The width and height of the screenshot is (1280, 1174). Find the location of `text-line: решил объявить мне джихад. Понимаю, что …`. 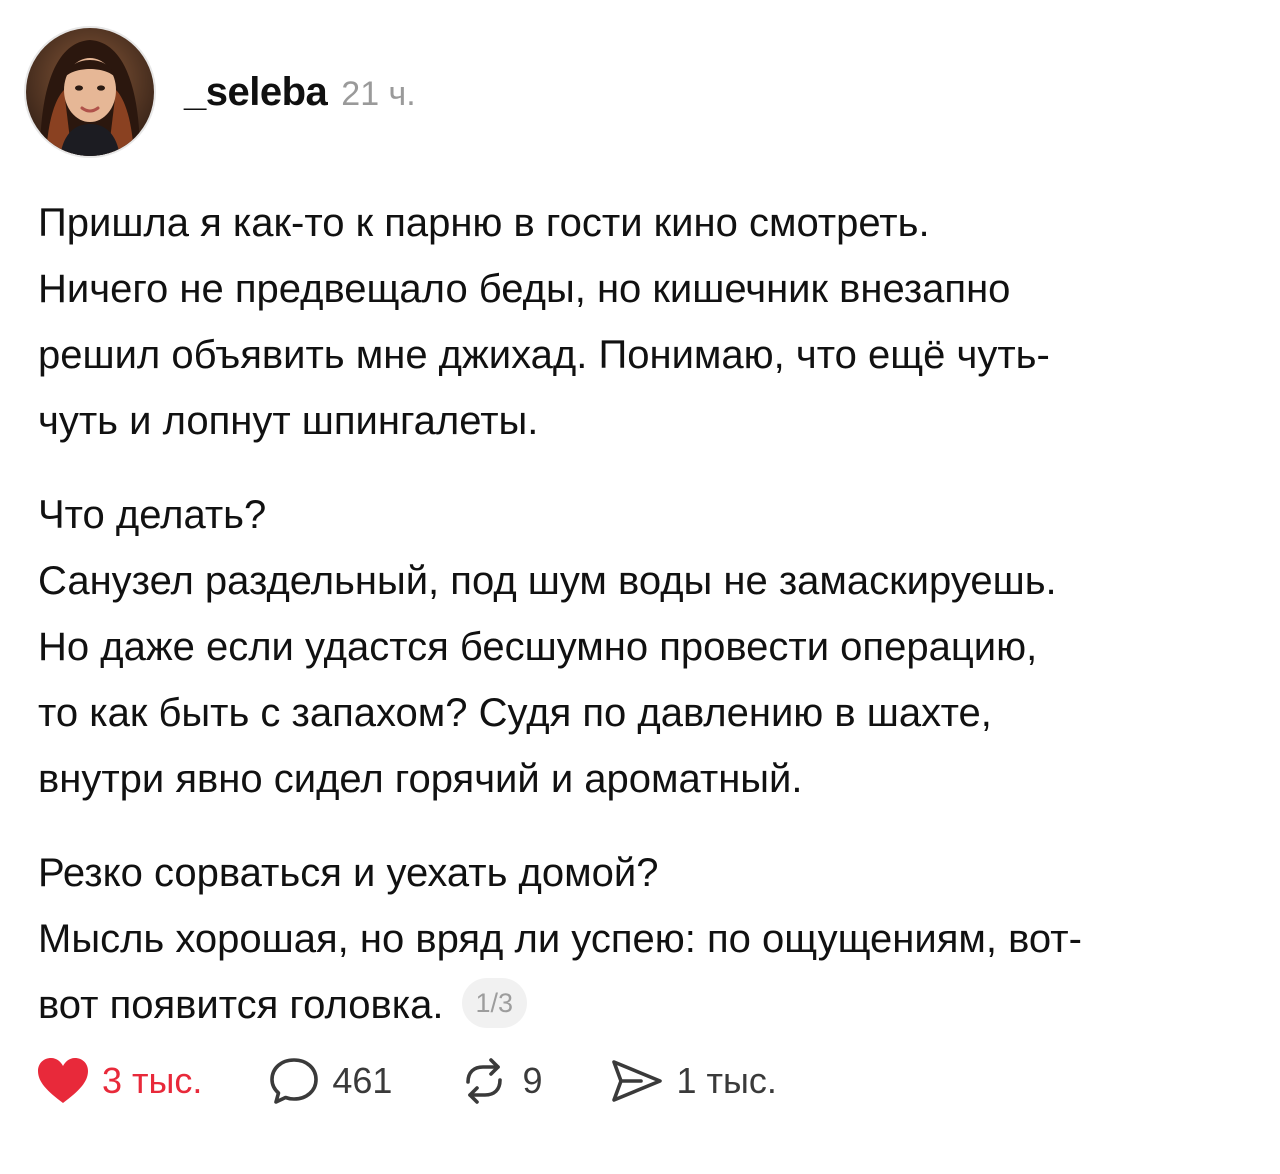

text-line: решил объявить мне джихад. Понимаю, что … is located at coordinates (544, 355).